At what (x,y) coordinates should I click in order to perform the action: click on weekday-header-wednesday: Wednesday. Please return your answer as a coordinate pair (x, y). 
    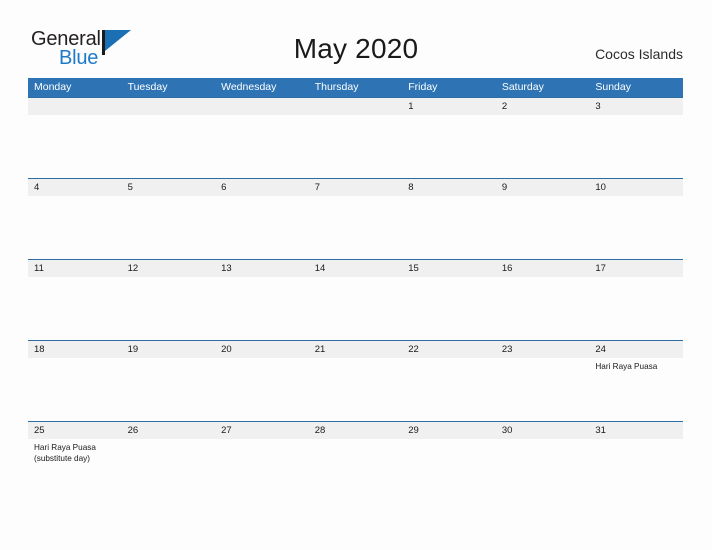
    Looking at the image, I should click on (249, 87).